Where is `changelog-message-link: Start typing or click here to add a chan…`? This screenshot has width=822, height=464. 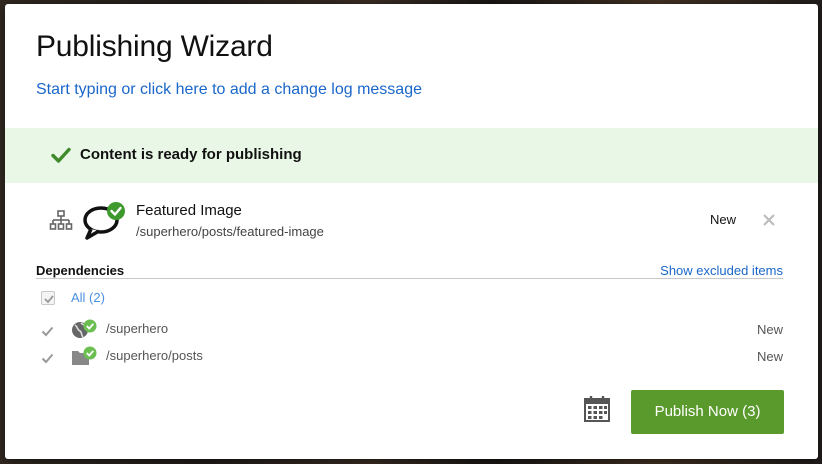
changelog-message-link: Start typing or click here to add a chan… is located at coordinates (229, 90).